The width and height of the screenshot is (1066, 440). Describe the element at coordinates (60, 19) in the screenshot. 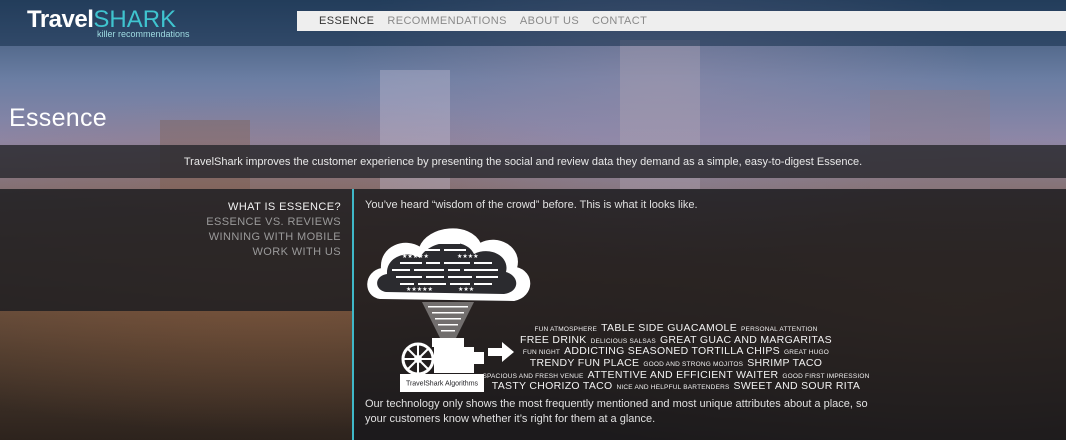

I see `logo-travel: Travel` at that location.